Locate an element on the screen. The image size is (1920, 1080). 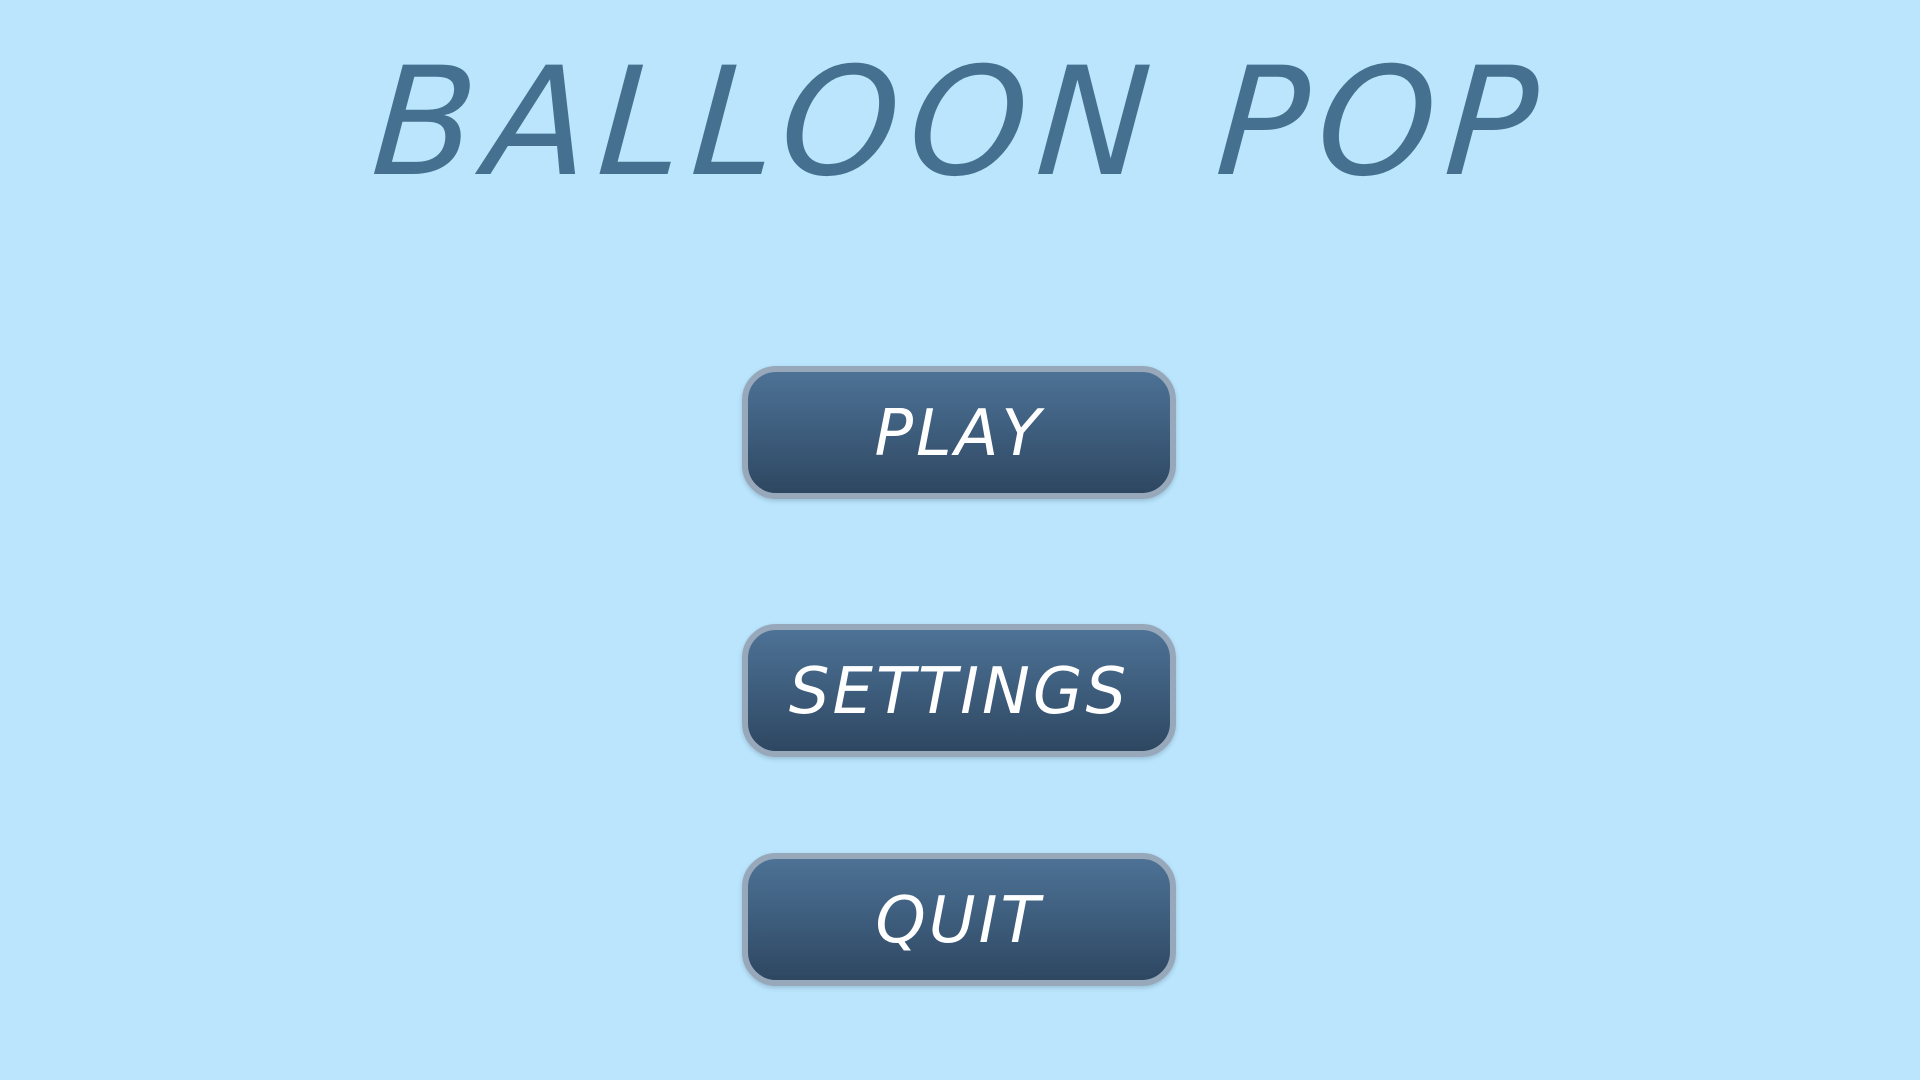
quit-button: QUIT is located at coordinates (959, 919).